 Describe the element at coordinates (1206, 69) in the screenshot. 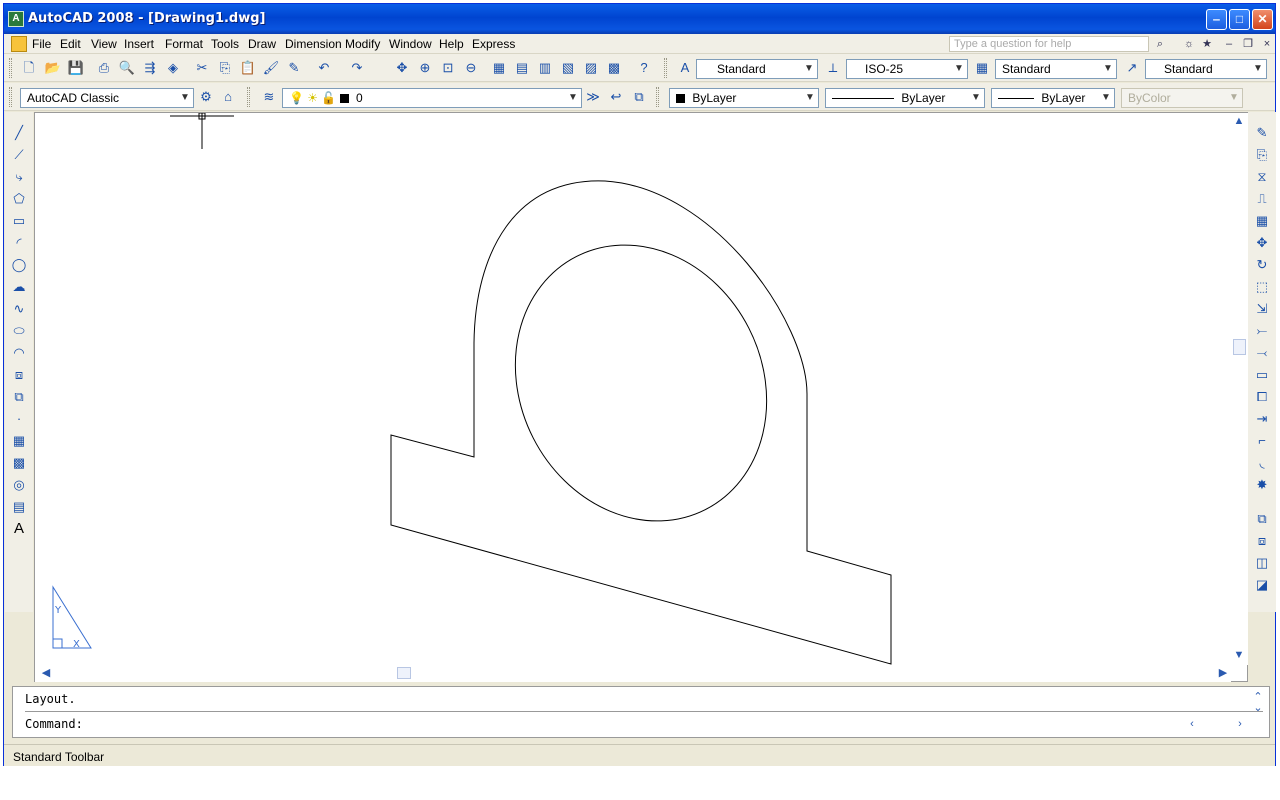

I see `multileader-style-select: Standard ▼` at that location.